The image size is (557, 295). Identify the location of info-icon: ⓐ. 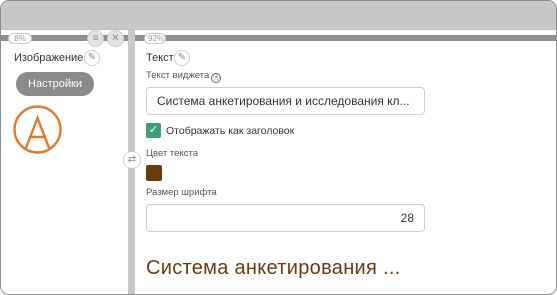
(216, 78).